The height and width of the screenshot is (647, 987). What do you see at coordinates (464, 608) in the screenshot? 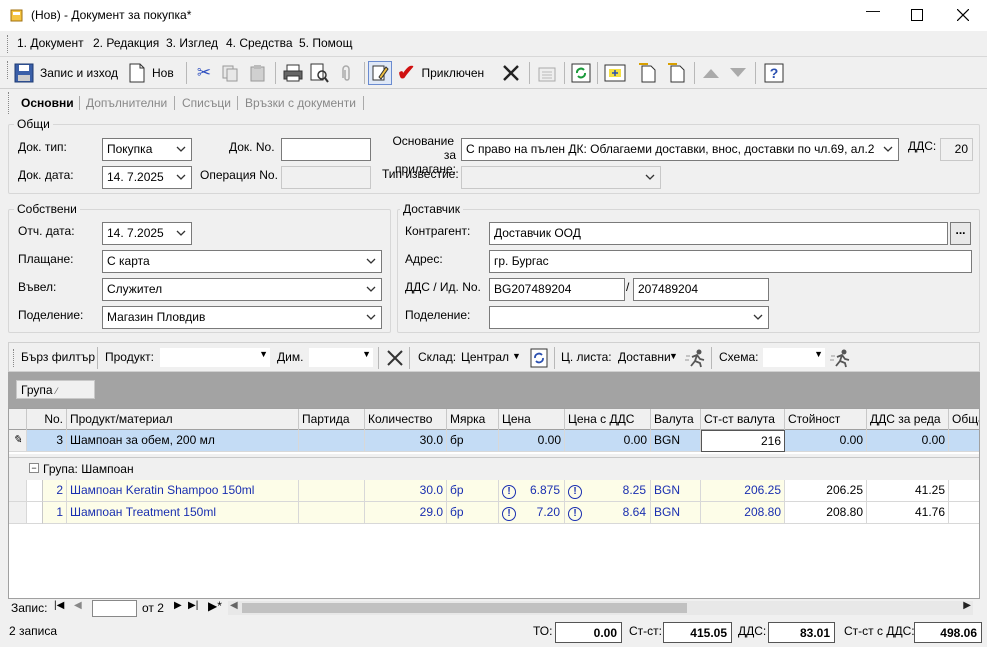
I see `scrollbar-thumb` at bounding box center [464, 608].